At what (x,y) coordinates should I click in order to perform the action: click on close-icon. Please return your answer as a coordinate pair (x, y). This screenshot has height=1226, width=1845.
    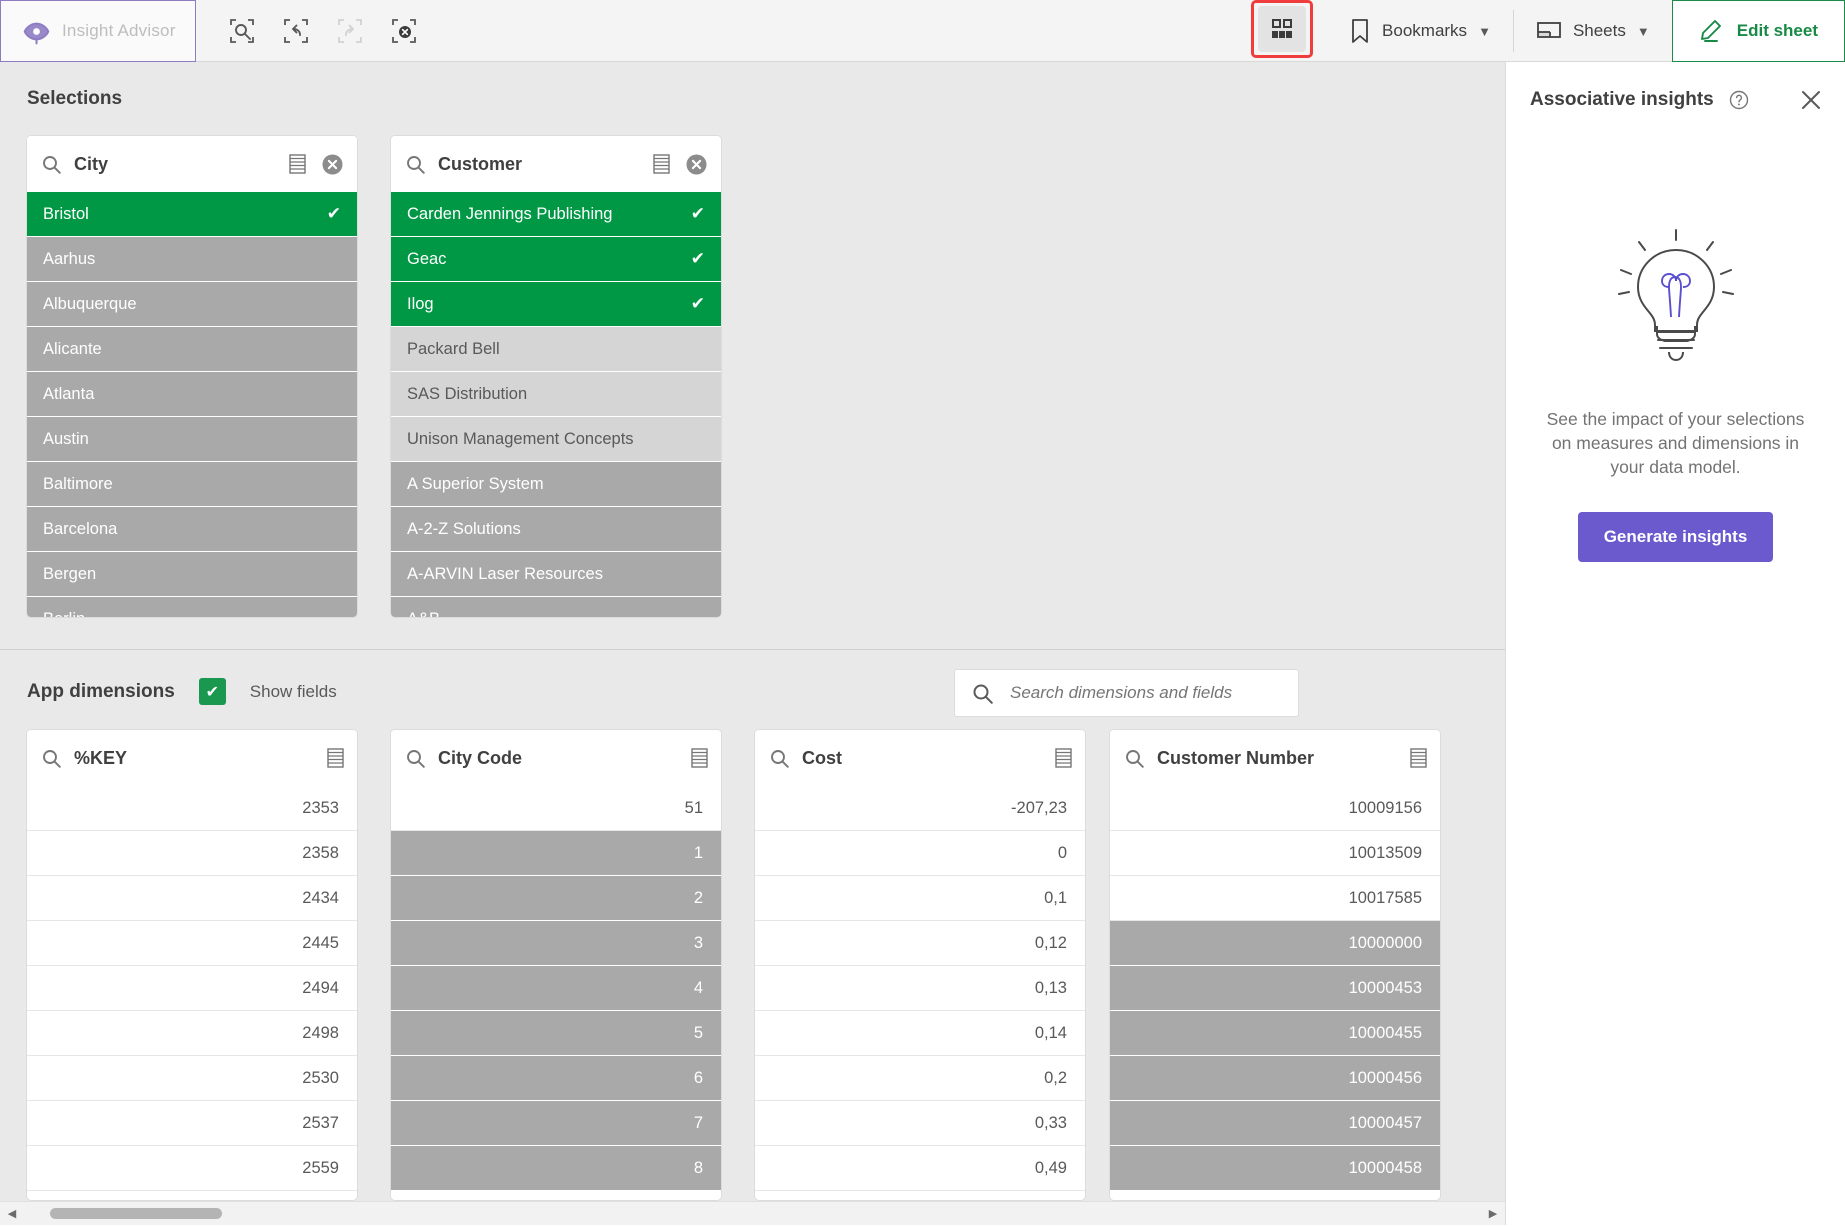
    Looking at the image, I should click on (1811, 100).